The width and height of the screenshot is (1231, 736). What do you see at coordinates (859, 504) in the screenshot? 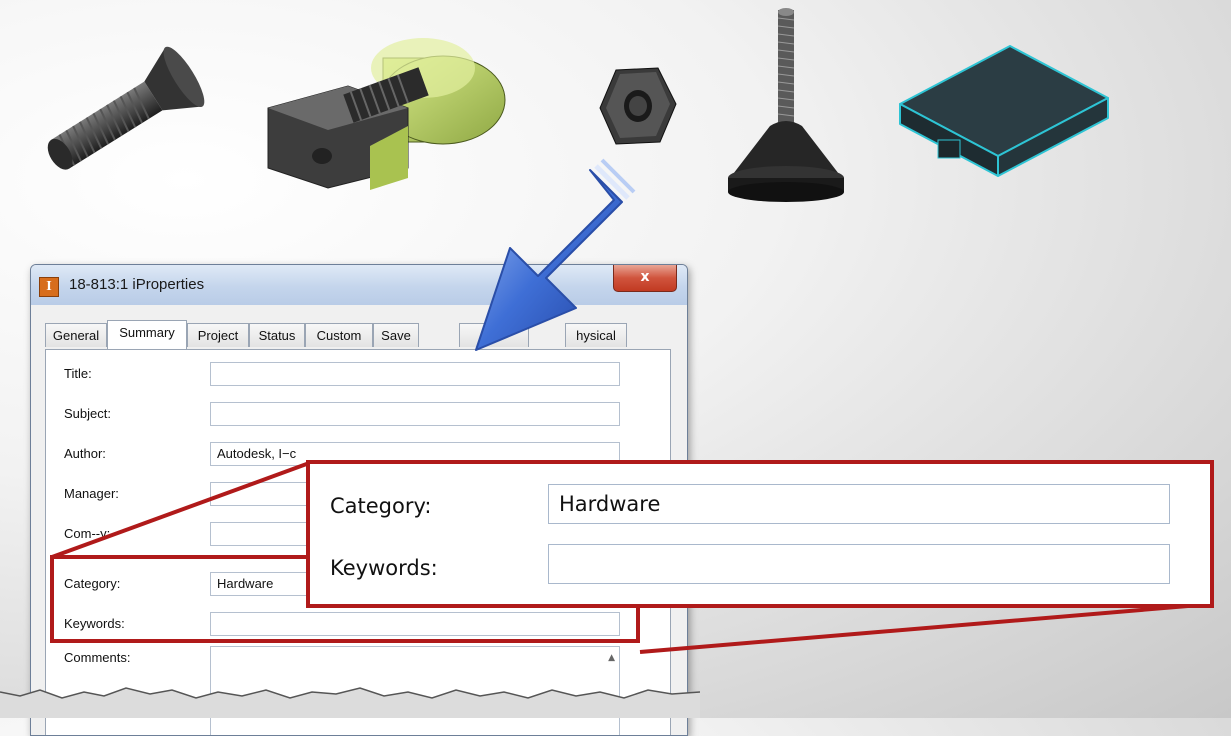
I see `zoom-category-field: Hardware` at bounding box center [859, 504].